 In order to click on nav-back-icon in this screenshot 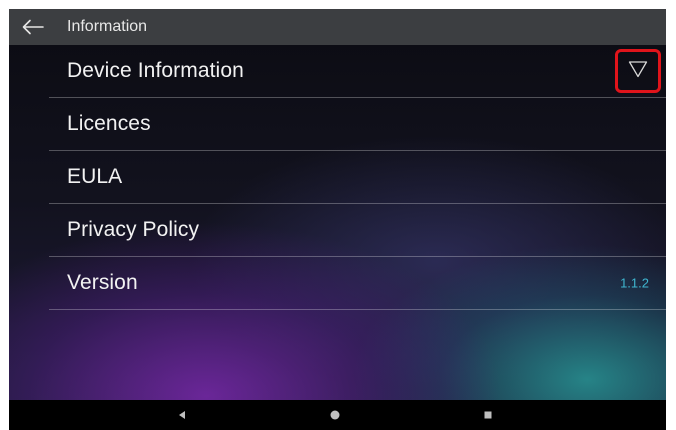, I will do `click(182, 415)`.